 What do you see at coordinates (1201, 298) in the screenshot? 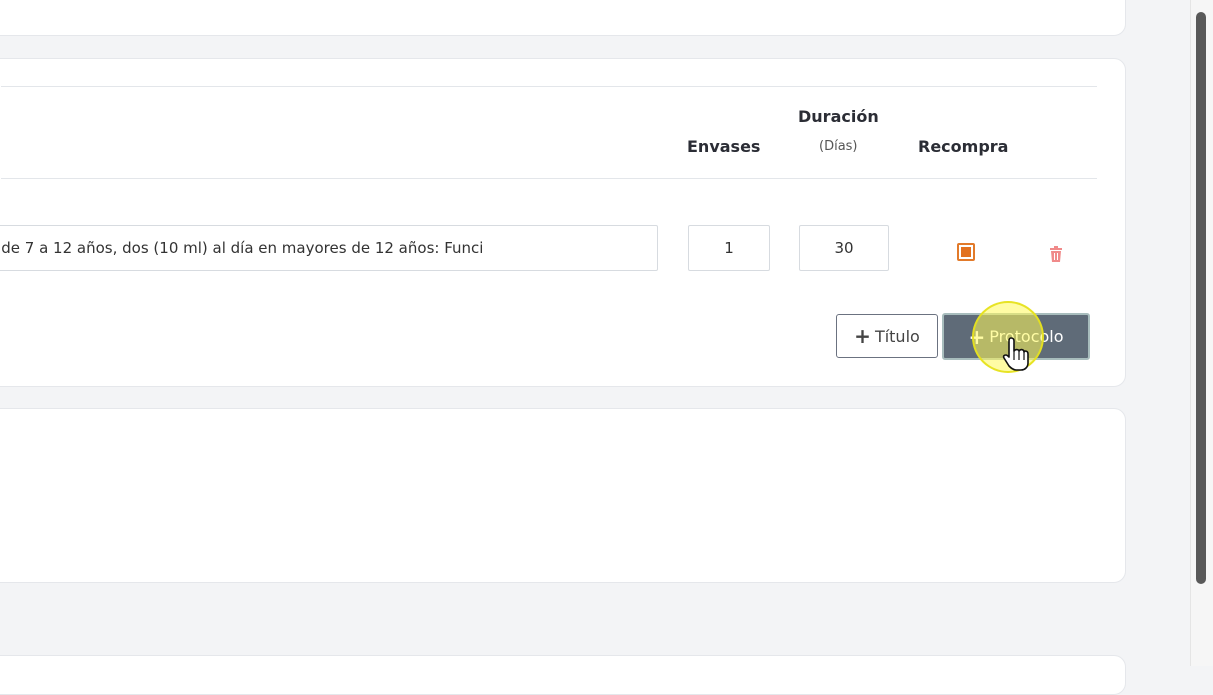
I see `scrollbar-thumb` at bounding box center [1201, 298].